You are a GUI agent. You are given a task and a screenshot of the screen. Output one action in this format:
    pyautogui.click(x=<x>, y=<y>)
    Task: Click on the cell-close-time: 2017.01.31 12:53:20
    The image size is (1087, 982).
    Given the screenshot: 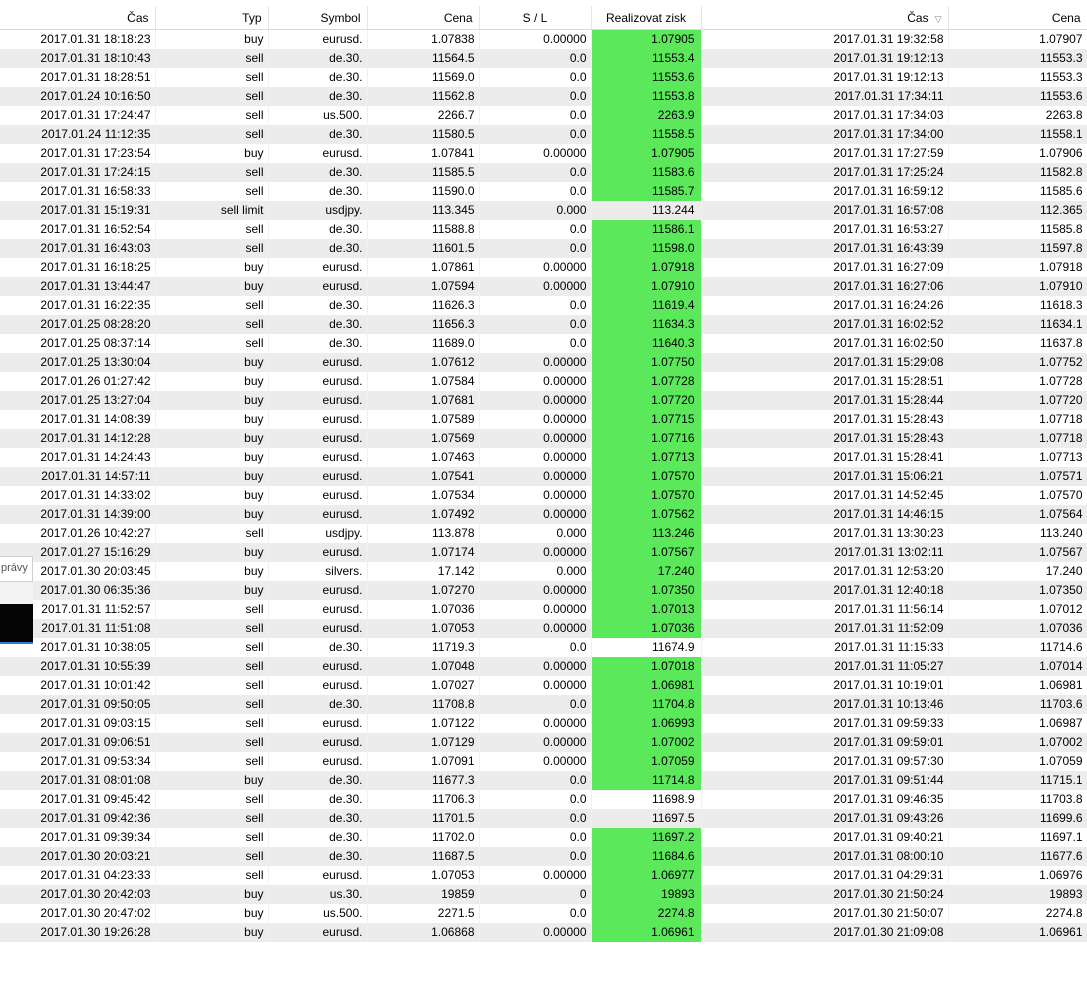 What is the action you would take?
    pyautogui.click(x=825, y=571)
    